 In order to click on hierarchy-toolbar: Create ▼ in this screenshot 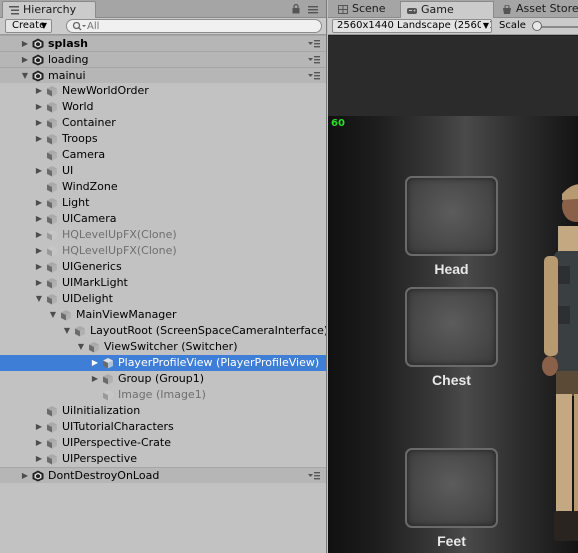, I will do `click(163, 26)`.